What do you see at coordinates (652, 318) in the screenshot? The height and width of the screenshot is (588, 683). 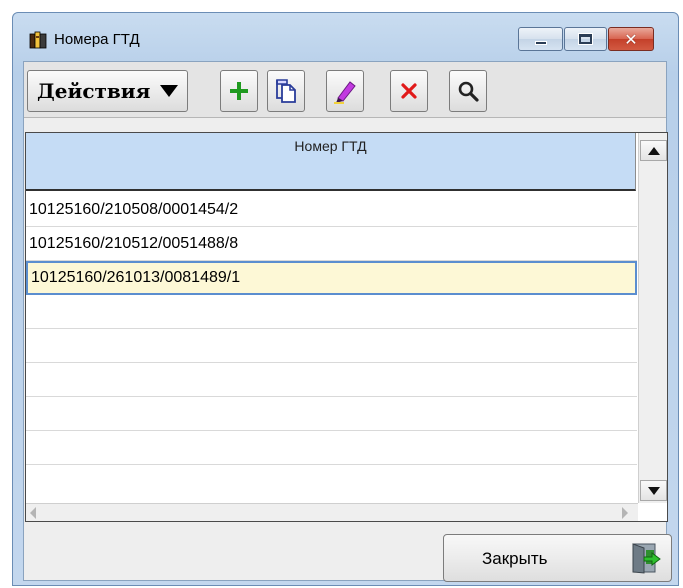 I see `vertical-scrollbar` at bounding box center [652, 318].